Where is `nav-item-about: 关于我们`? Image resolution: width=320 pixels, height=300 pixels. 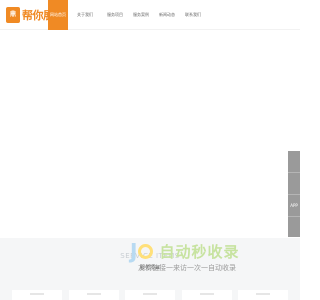
nav-item-about: 关于我们 is located at coordinates (85, 15).